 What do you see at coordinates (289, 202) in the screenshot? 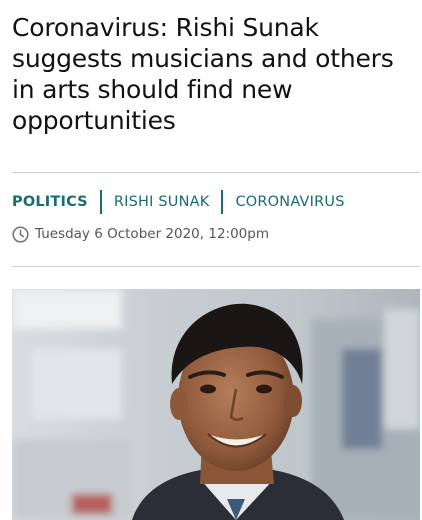
I see `tag-coronavirus: CORONAVIRUS` at bounding box center [289, 202].